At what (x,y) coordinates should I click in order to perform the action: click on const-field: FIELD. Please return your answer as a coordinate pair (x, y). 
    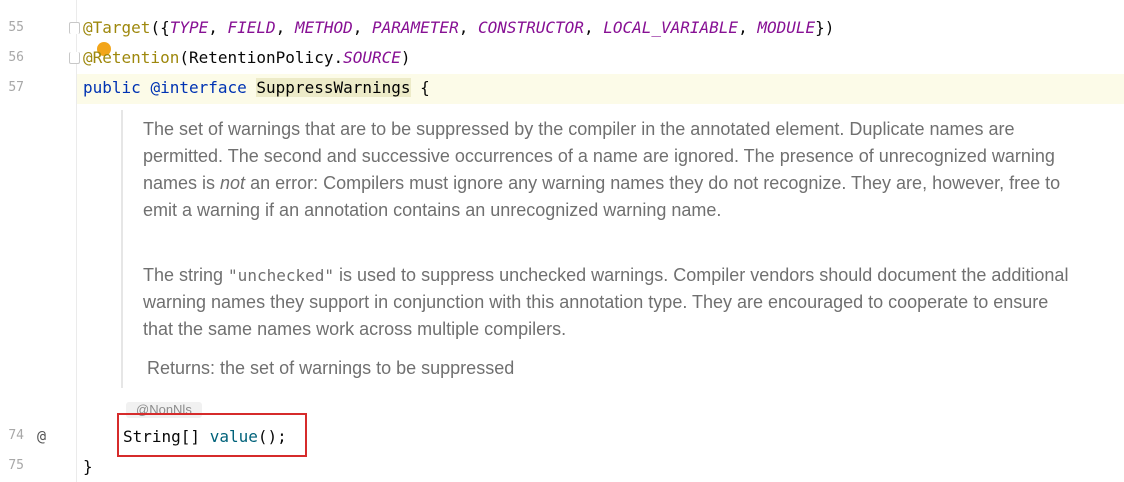
    Looking at the image, I should click on (251, 27).